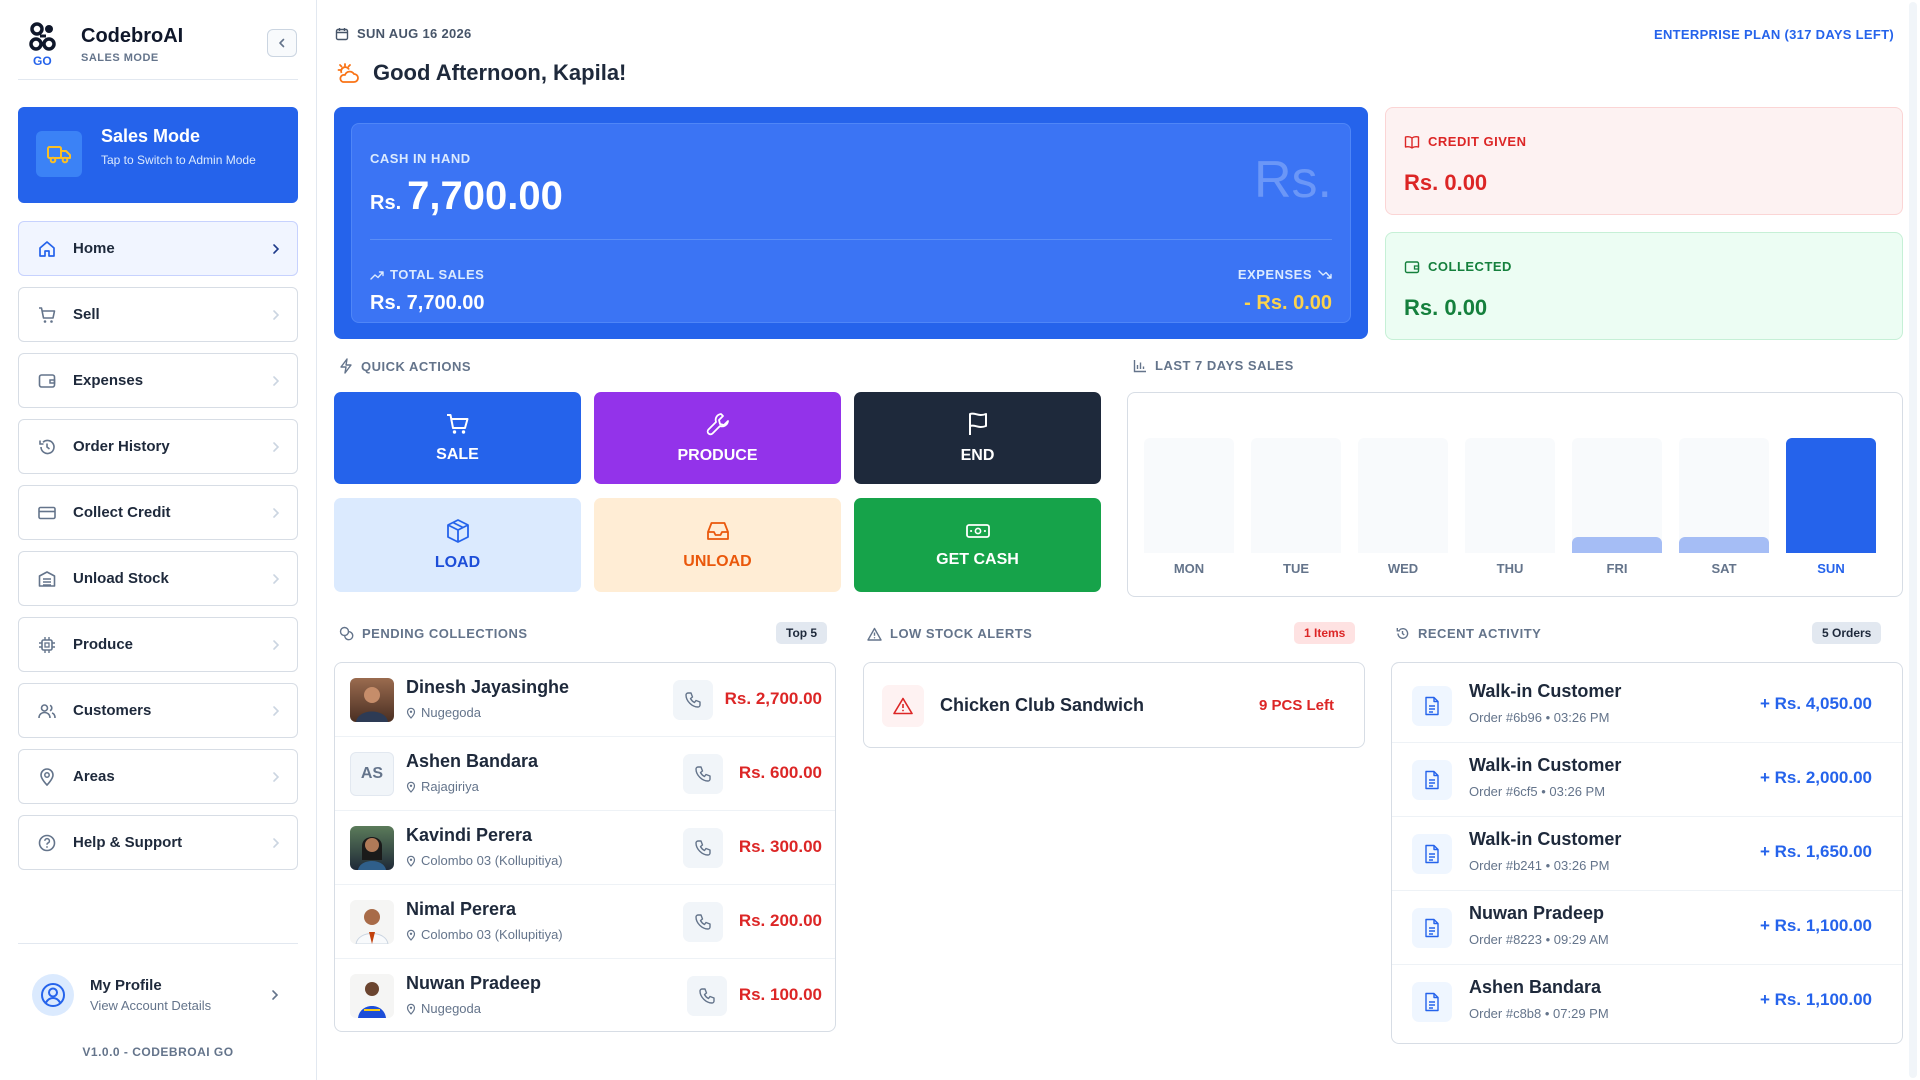  What do you see at coordinates (47, 513) in the screenshot?
I see `credit-card-icon` at bounding box center [47, 513].